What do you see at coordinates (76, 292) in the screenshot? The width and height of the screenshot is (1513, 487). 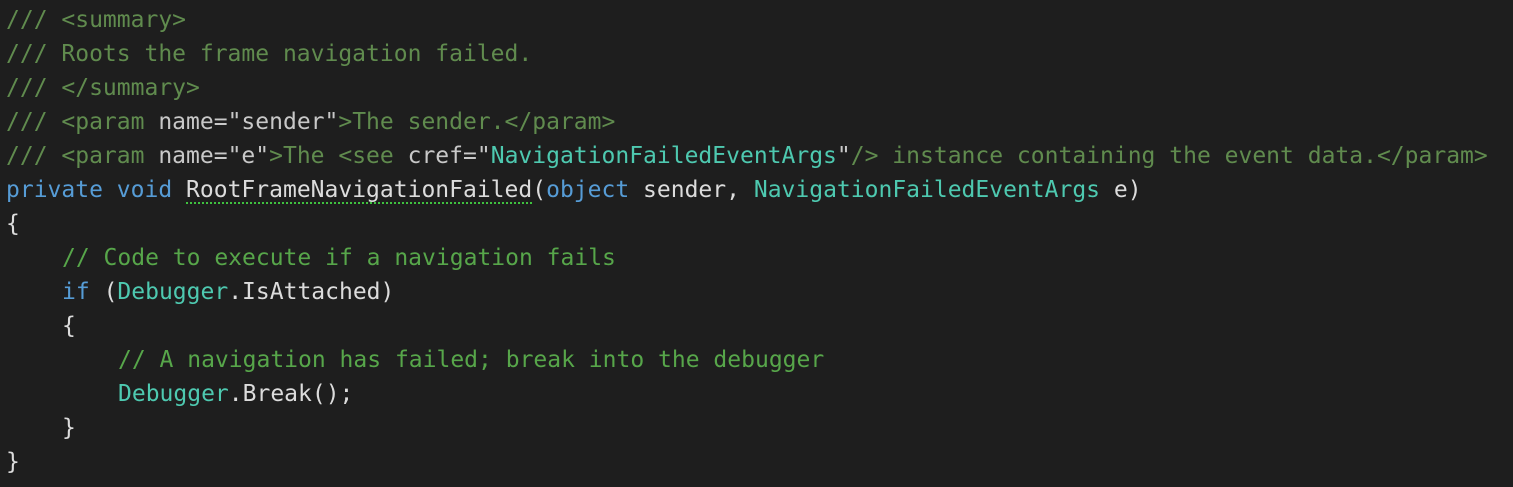 I see `keyword: if` at bounding box center [76, 292].